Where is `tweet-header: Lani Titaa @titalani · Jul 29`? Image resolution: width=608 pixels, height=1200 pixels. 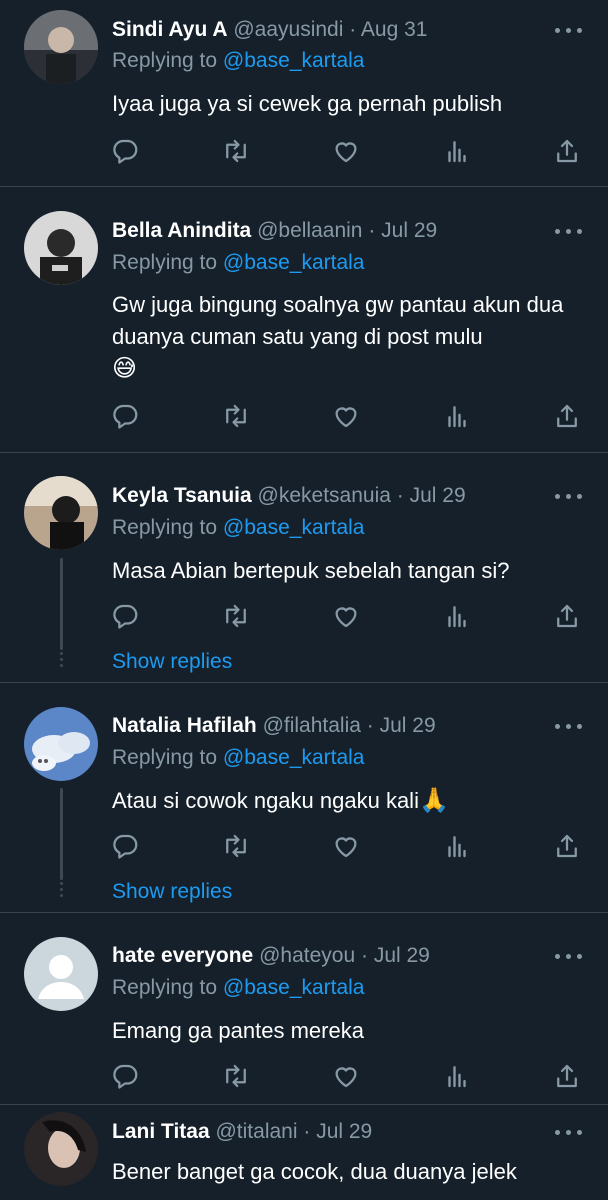
tweet-header: Lani Titaa @titalani · Jul 29 is located at coordinates (242, 1132).